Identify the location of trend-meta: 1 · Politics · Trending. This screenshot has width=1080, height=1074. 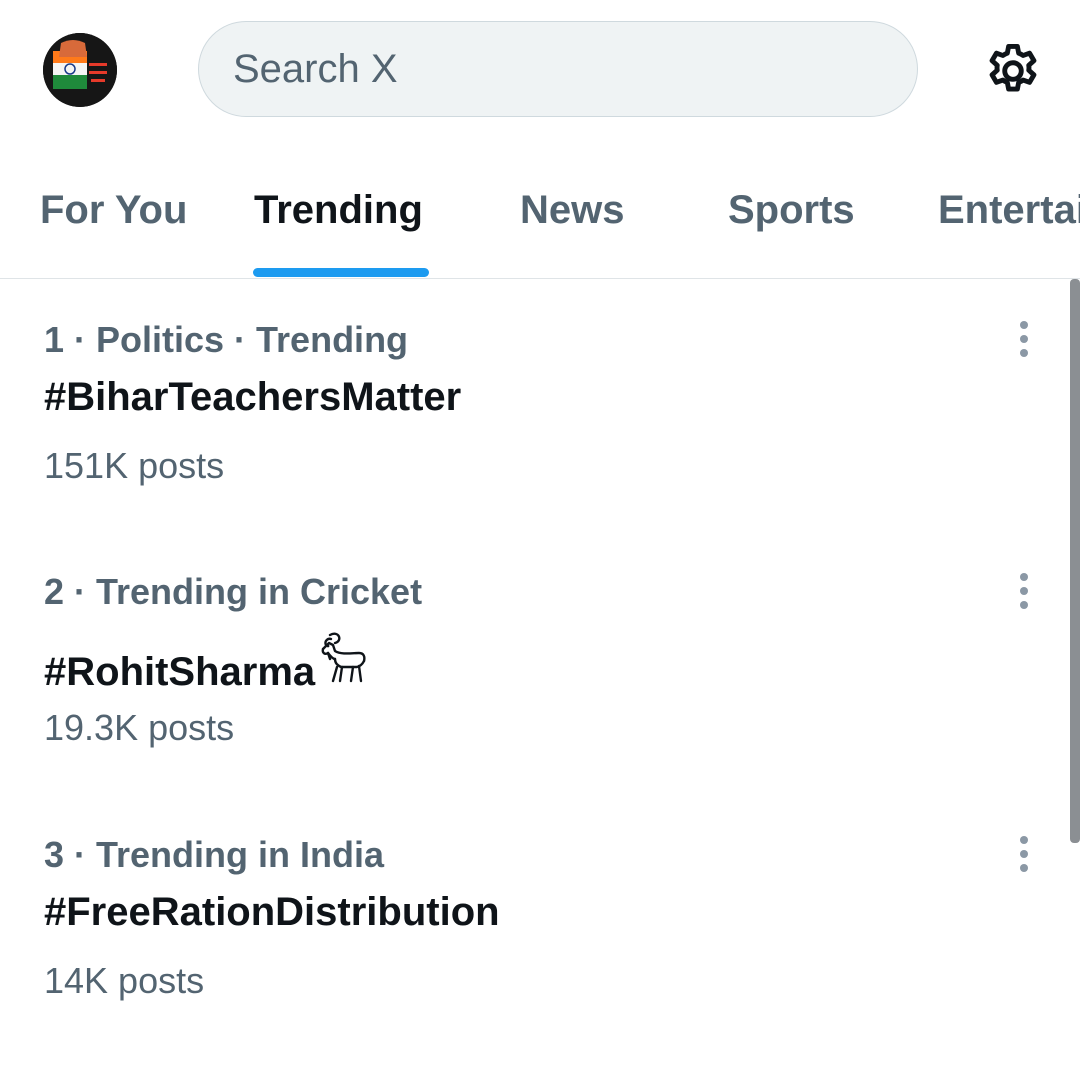
(226, 339).